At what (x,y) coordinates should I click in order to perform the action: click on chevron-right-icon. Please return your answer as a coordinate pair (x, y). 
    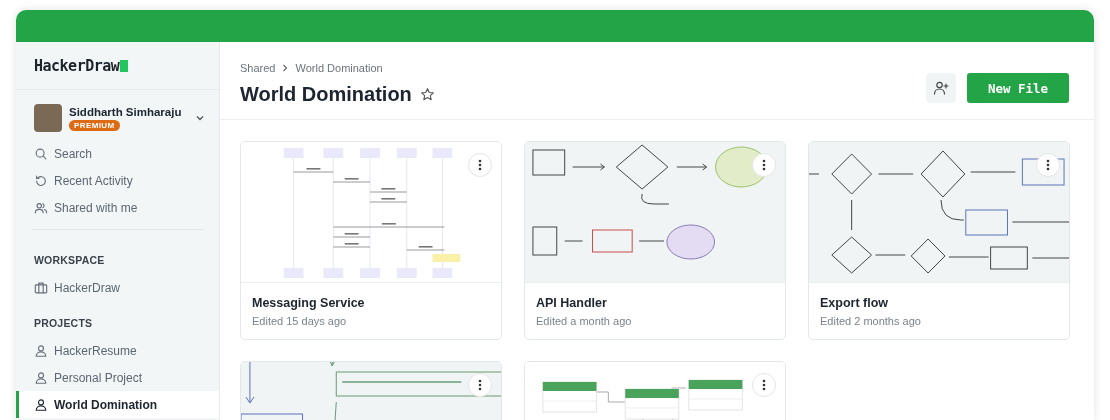
    Looking at the image, I should click on (285, 68).